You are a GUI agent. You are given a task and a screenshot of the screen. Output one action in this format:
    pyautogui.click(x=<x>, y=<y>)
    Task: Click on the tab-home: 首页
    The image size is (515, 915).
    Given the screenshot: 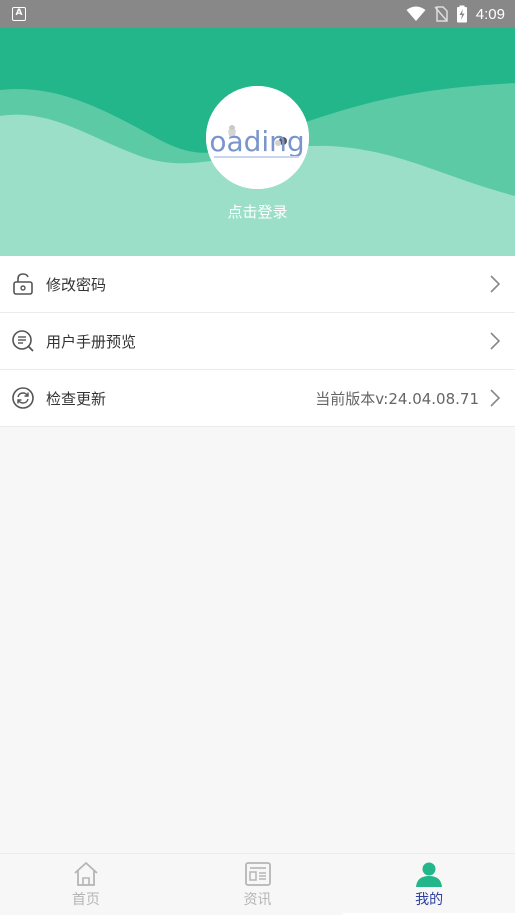 What is the action you would take?
    pyautogui.click(x=86, y=884)
    